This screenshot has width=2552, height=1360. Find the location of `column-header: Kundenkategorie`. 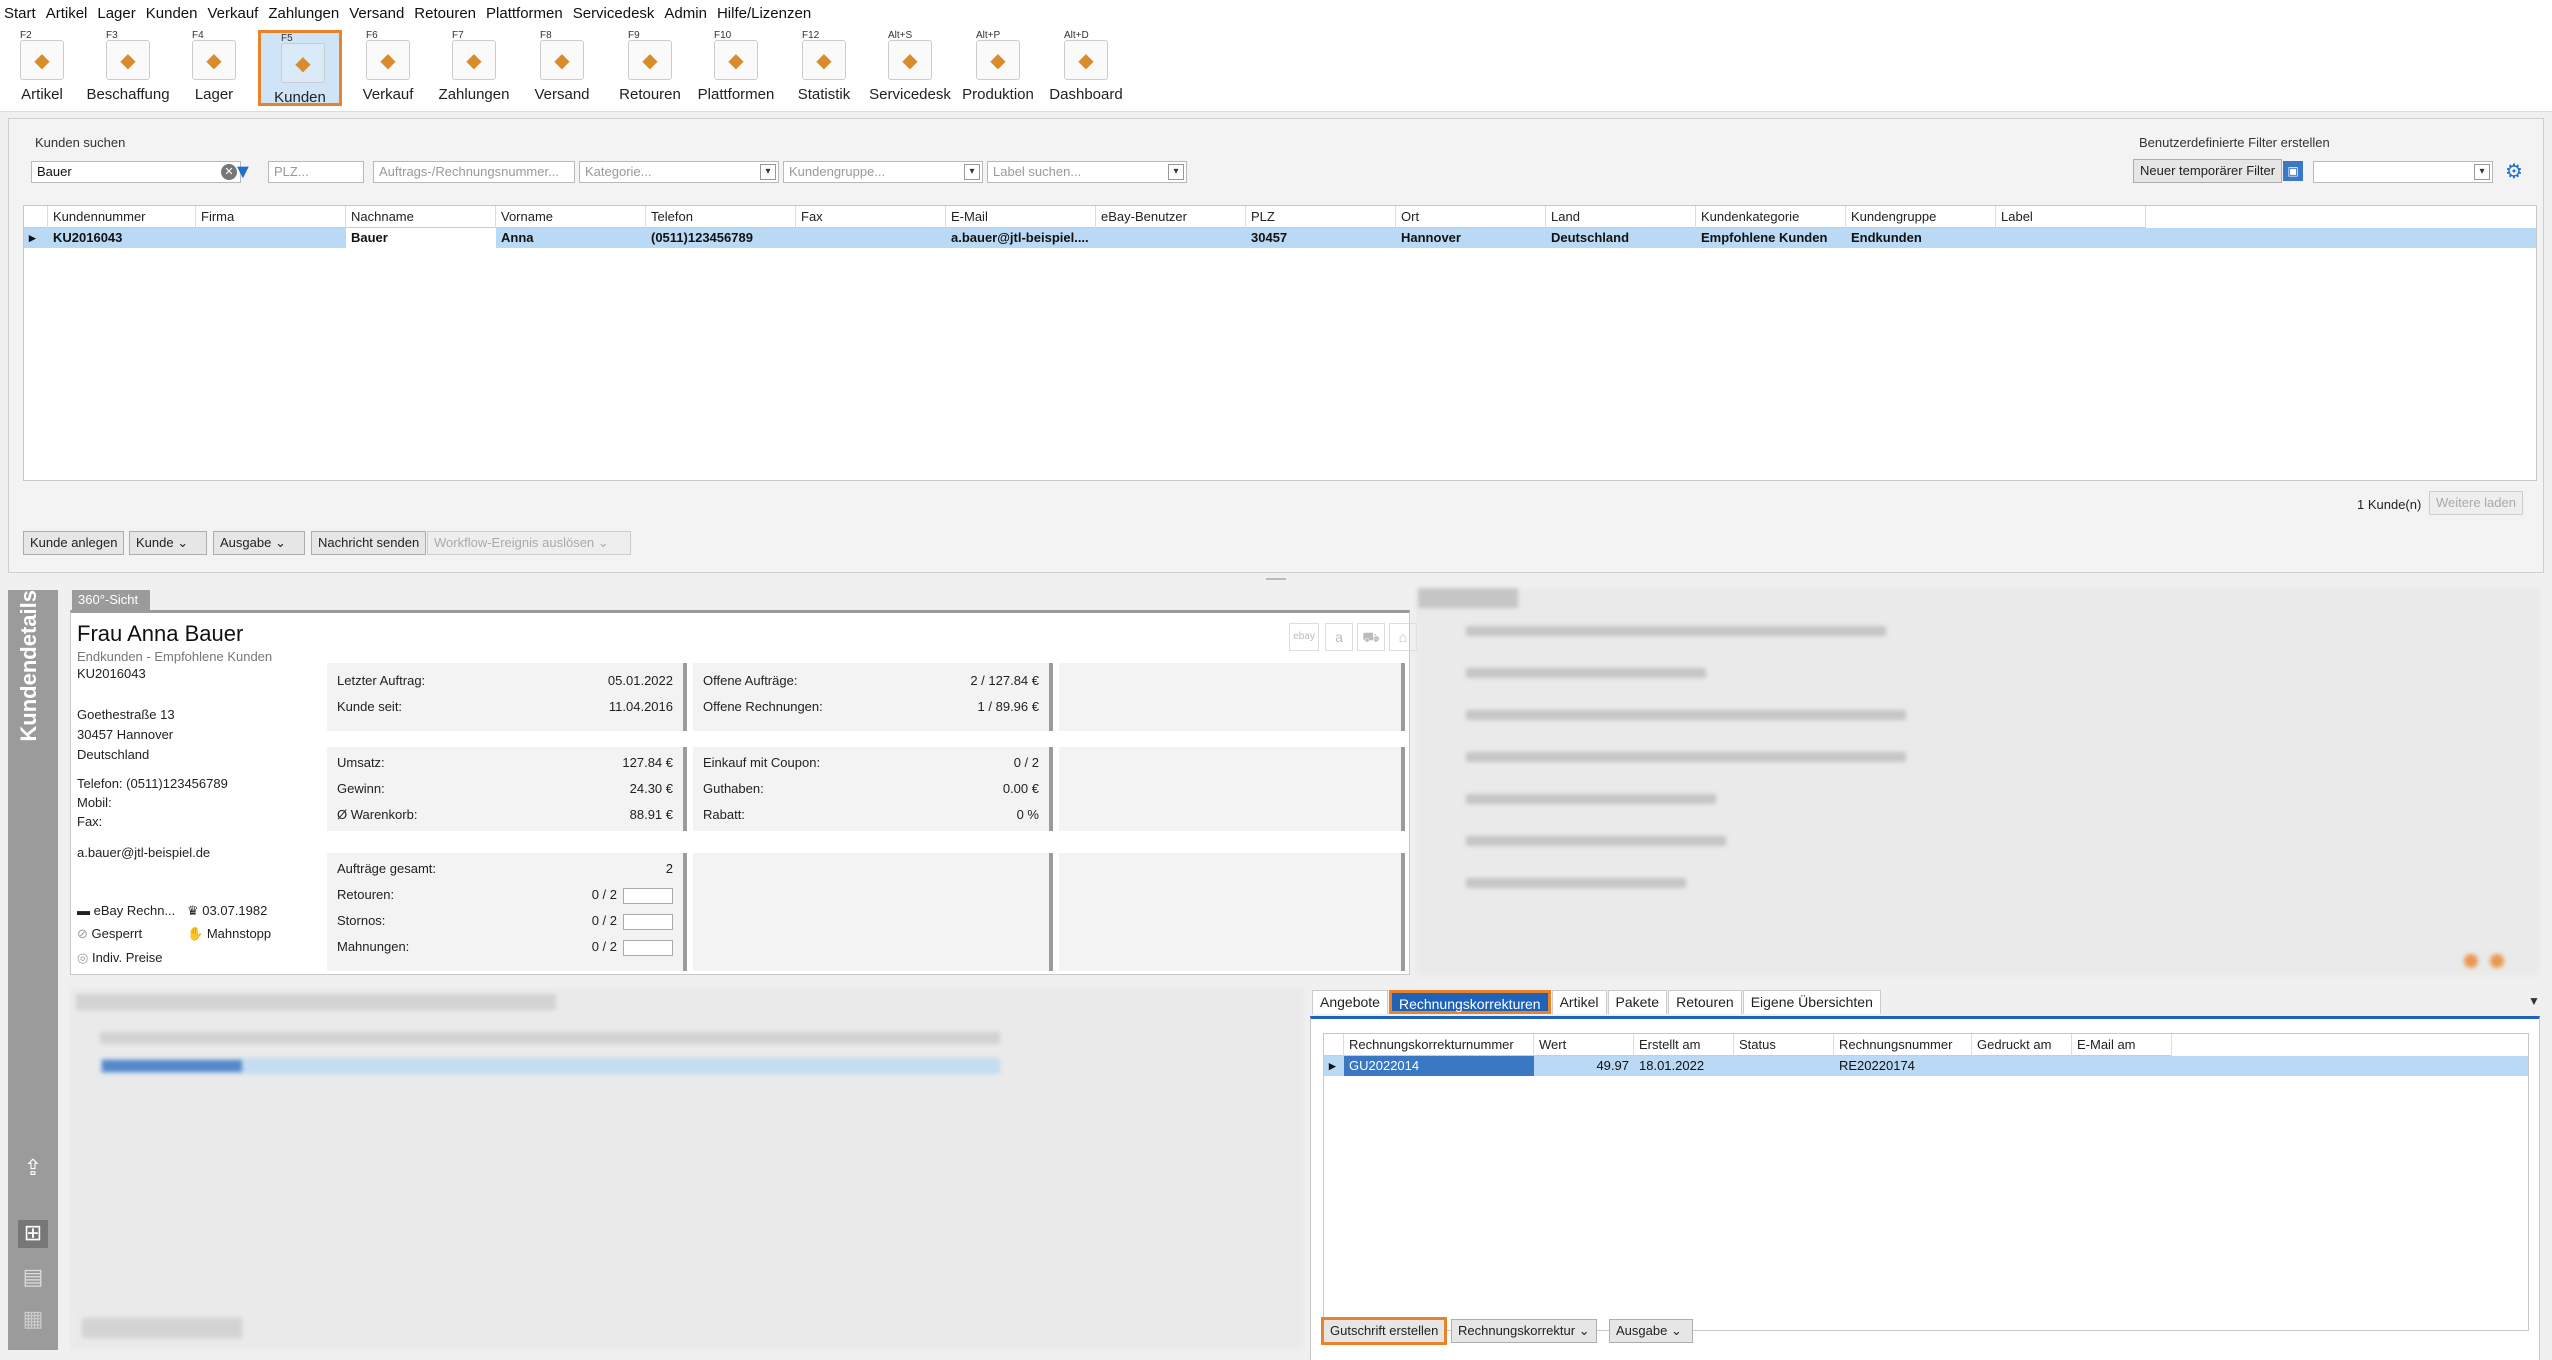

column-header: Kundenkategorie is located at coordinates (1771, 217).